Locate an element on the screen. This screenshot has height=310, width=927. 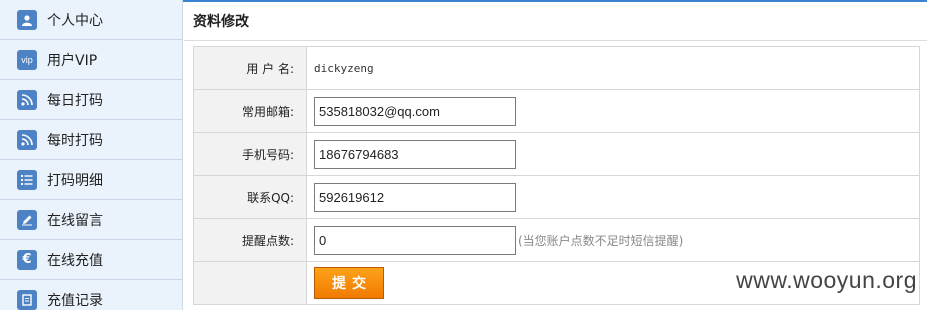
user-icon is located at coordinates (27, 19).